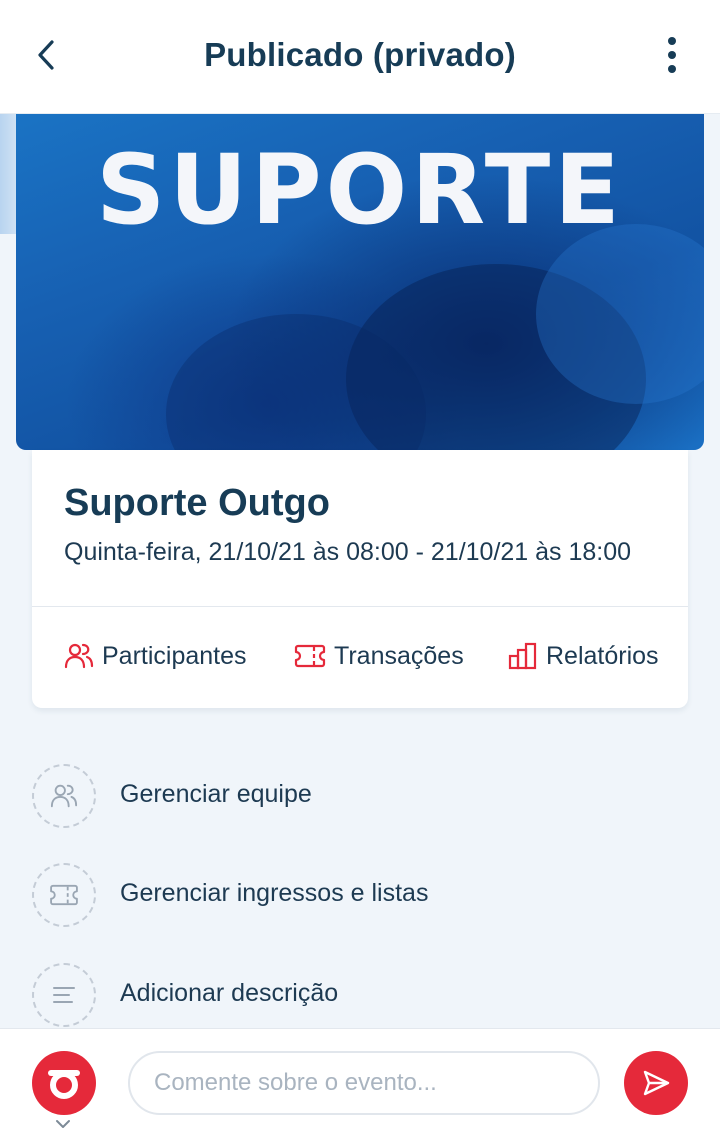  I want to click on app-header: Publicado (privado), so click(360, 57).